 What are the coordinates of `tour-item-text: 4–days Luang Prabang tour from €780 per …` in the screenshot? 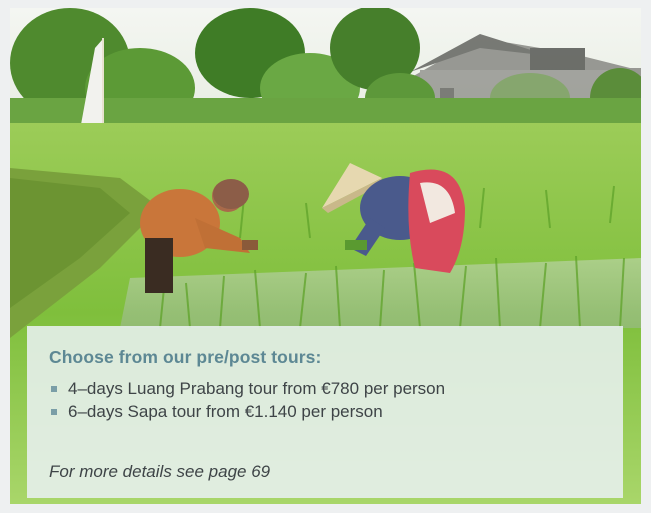 It's located at (257, 388).